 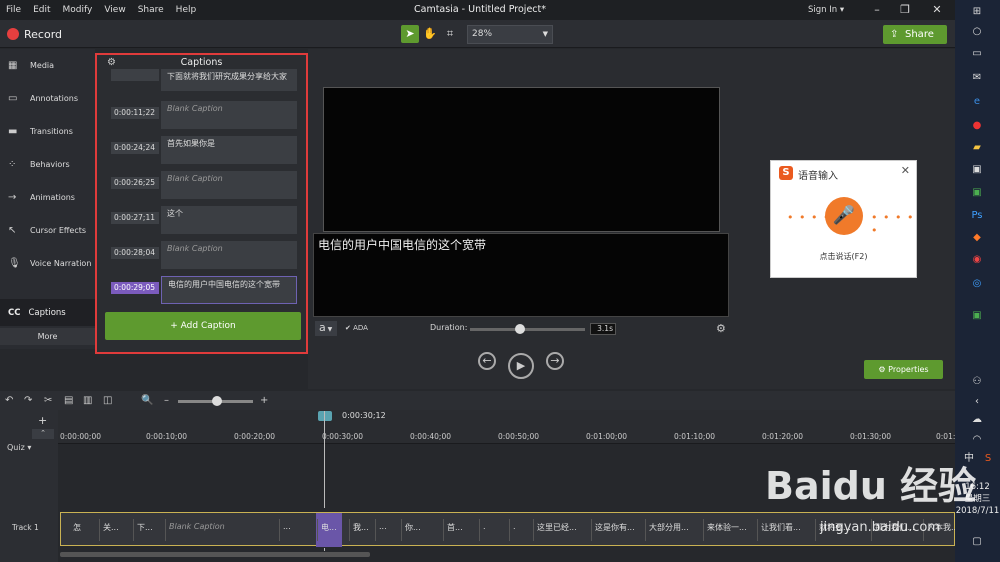 I want to click on nav-transitions: ▬ Transitions, so click(x=47, y=131).